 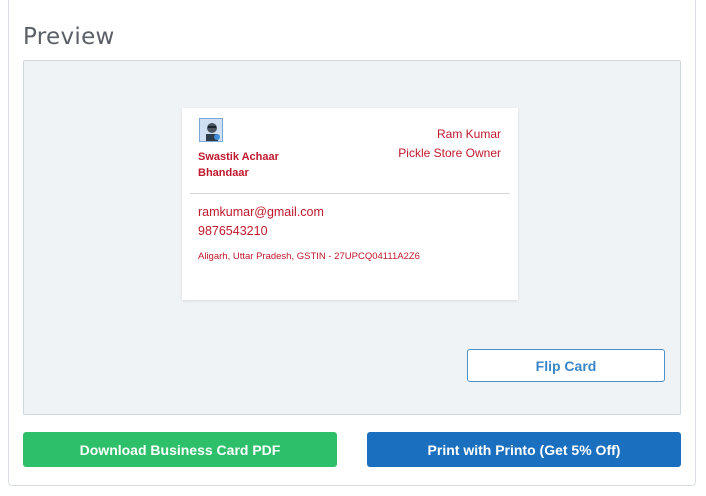 I want to click on download-pdf-button: Download Business Card PDF, so click(x=180, y=449).